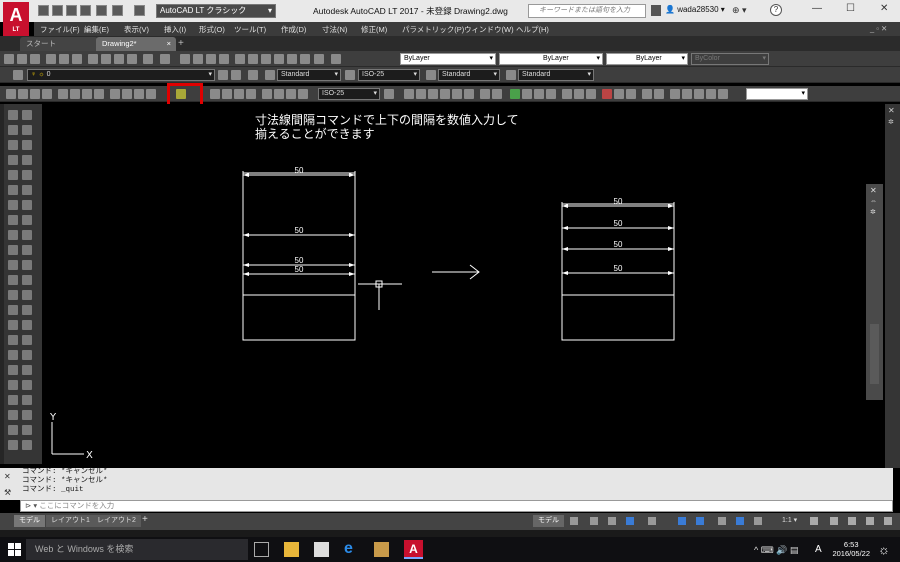 This screenshot has width=900, height=562. Describe the element at coordinates (13, 280) in the screenshot. I see `mirror-icon` at that location.